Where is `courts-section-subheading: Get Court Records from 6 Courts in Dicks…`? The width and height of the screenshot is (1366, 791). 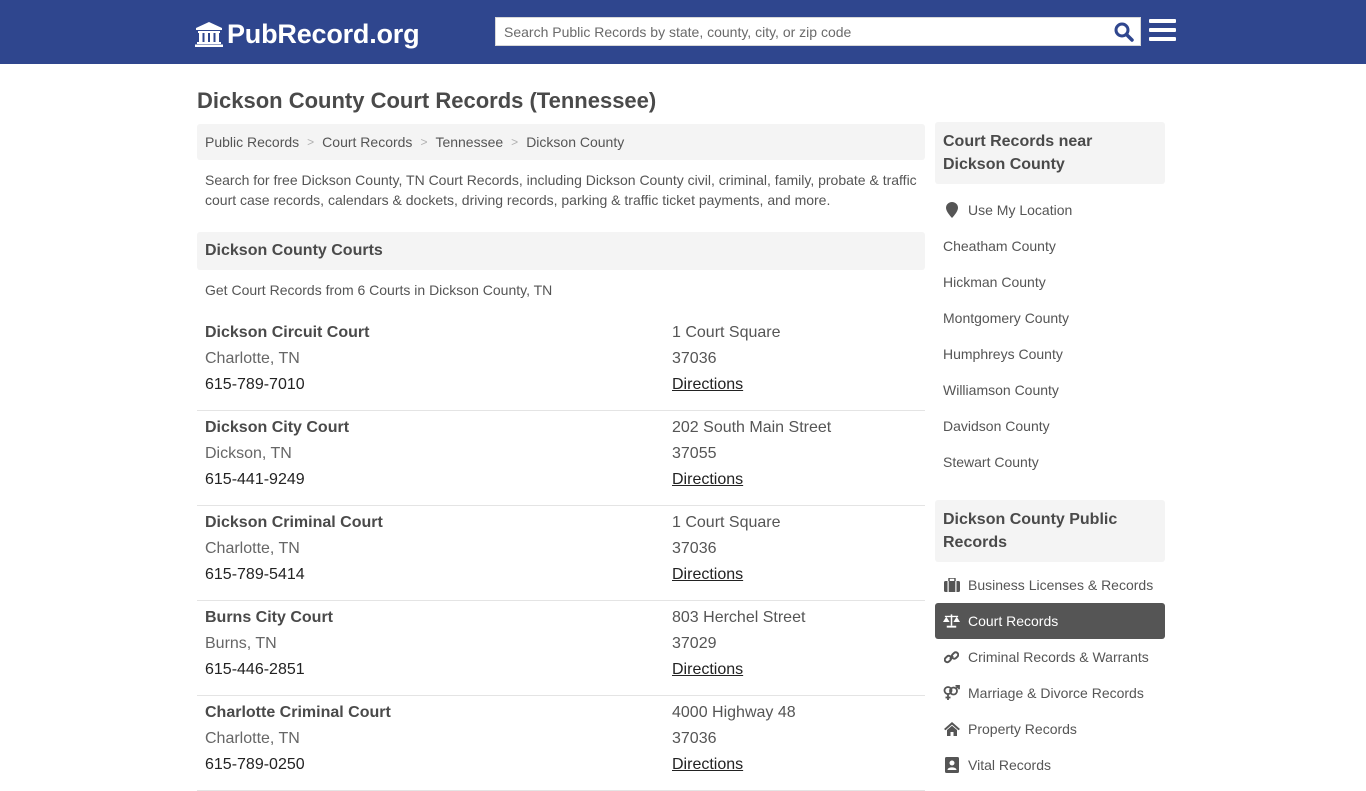 courts-section-subheading: Get Court Records from 6 Courts in Dicks… is located at coordinates (379, 290).